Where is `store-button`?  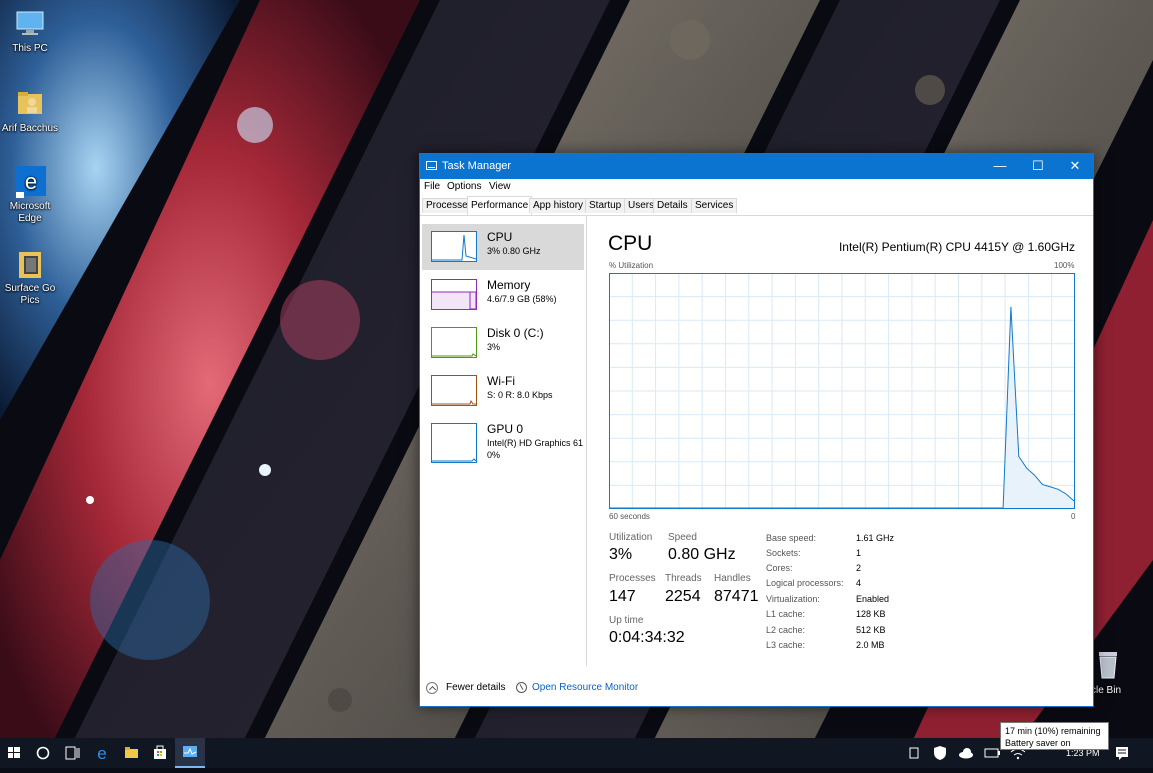 store-button is located at coordinates (160, 753).